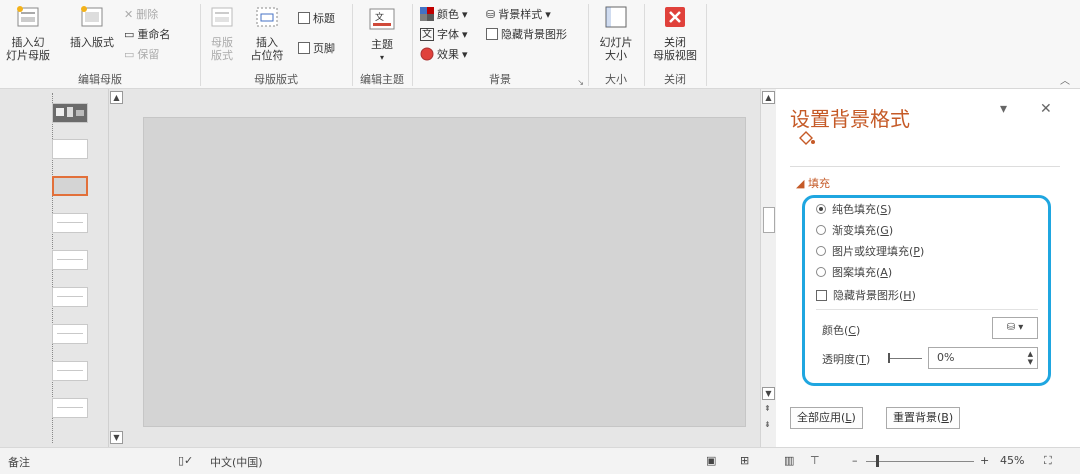 The height and width of the screenshot is (474, 1080). I want to click on group-label-master-layout: 母版版式, so click(276, 79).